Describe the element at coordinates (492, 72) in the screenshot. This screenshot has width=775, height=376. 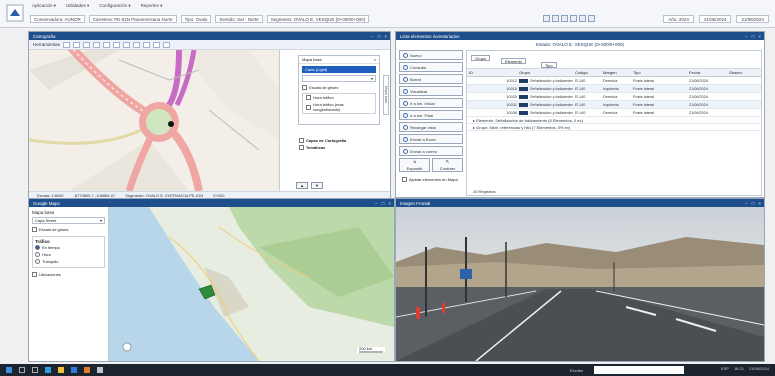
I see `col-id: ID` at that location.